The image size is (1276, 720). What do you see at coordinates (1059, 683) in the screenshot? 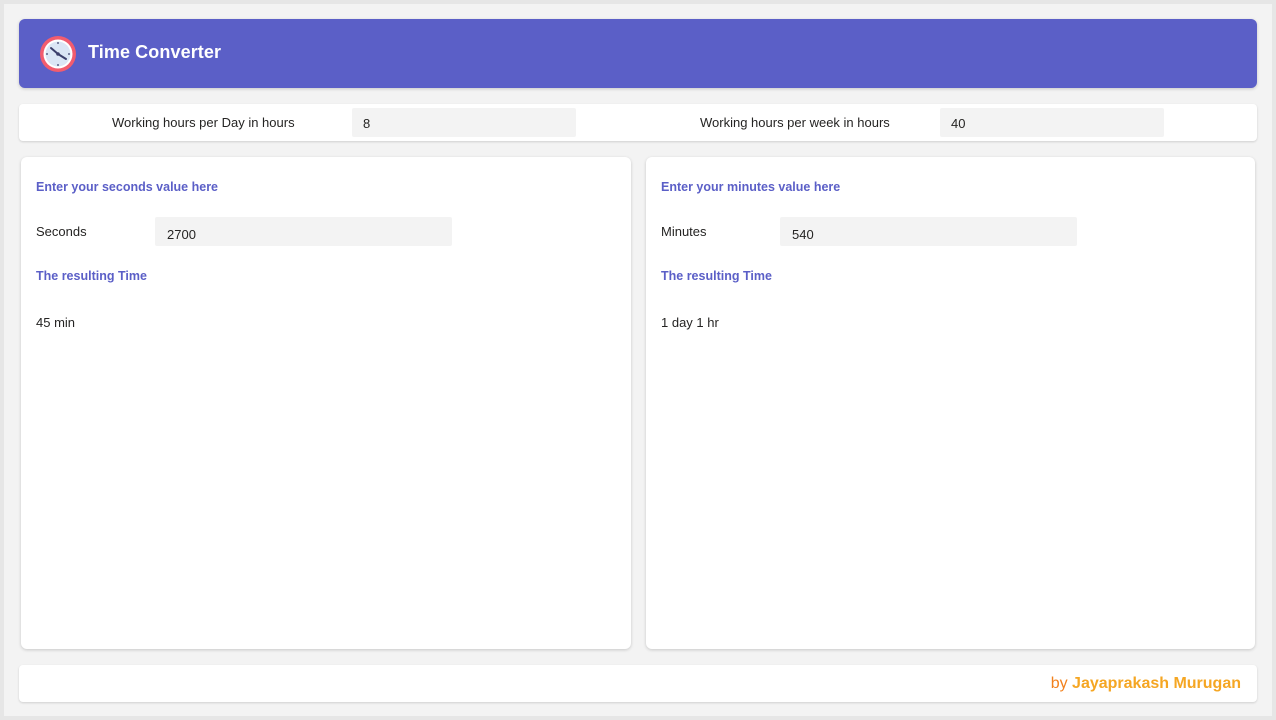
I see `credit-by-label: by` at bounding box center [1059, 683].